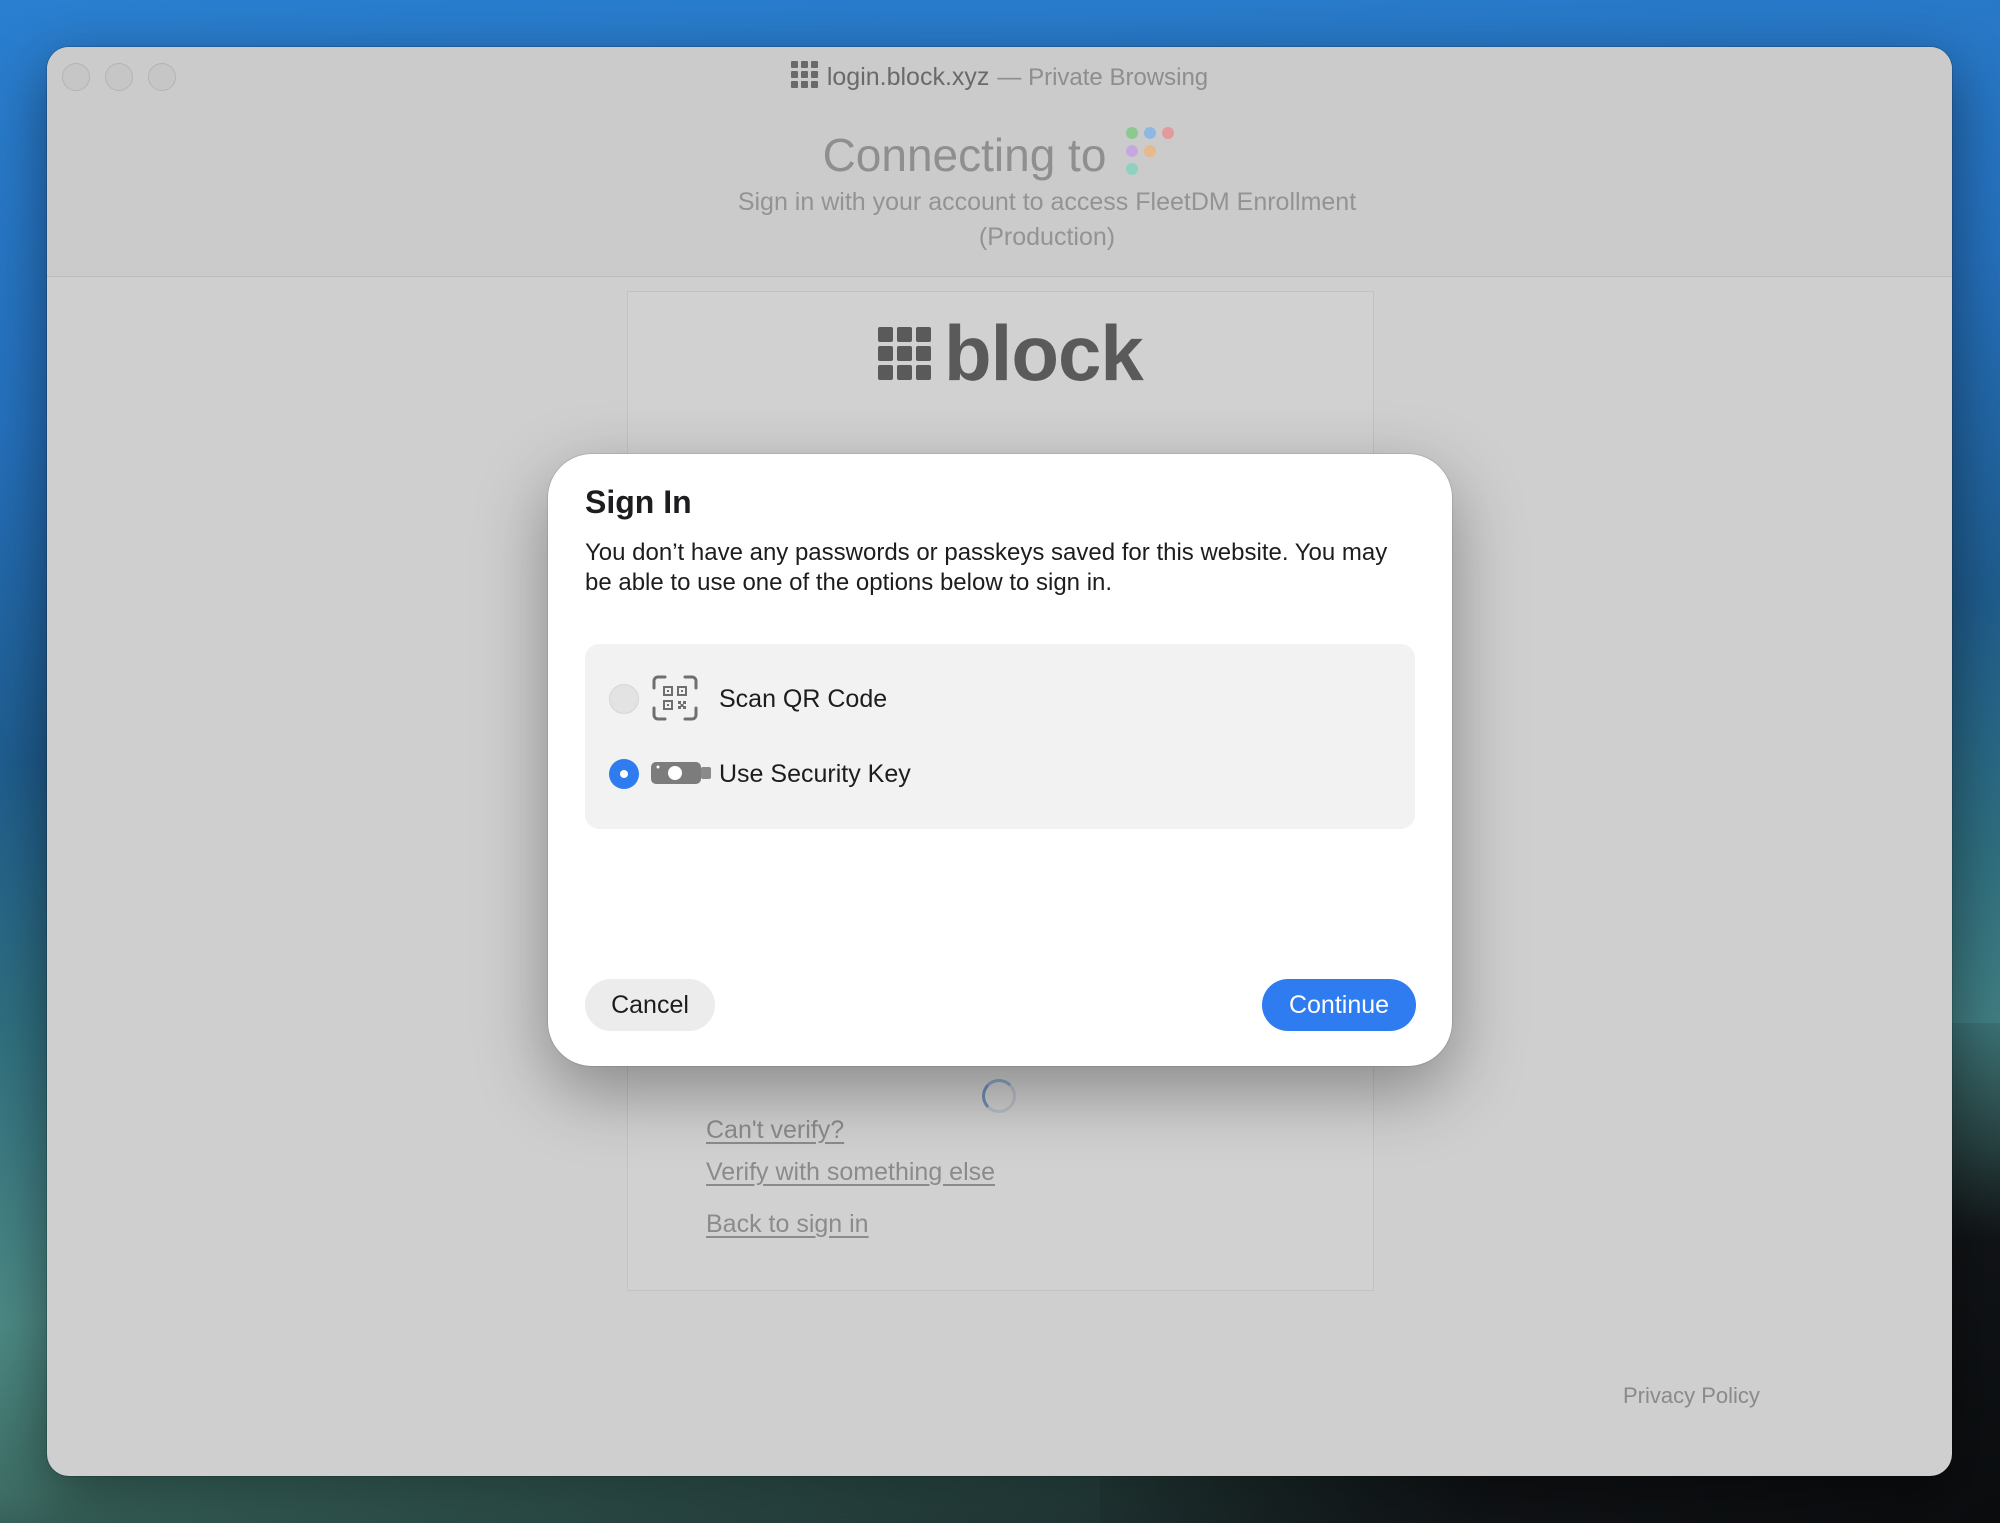 The height and width of the screenshot is (1523, 2000). What do you see at coordinates (775, 1130) in the screenshot?
I see `cant-verify-link: Can't verify?` at bounding box center [775, 1130].